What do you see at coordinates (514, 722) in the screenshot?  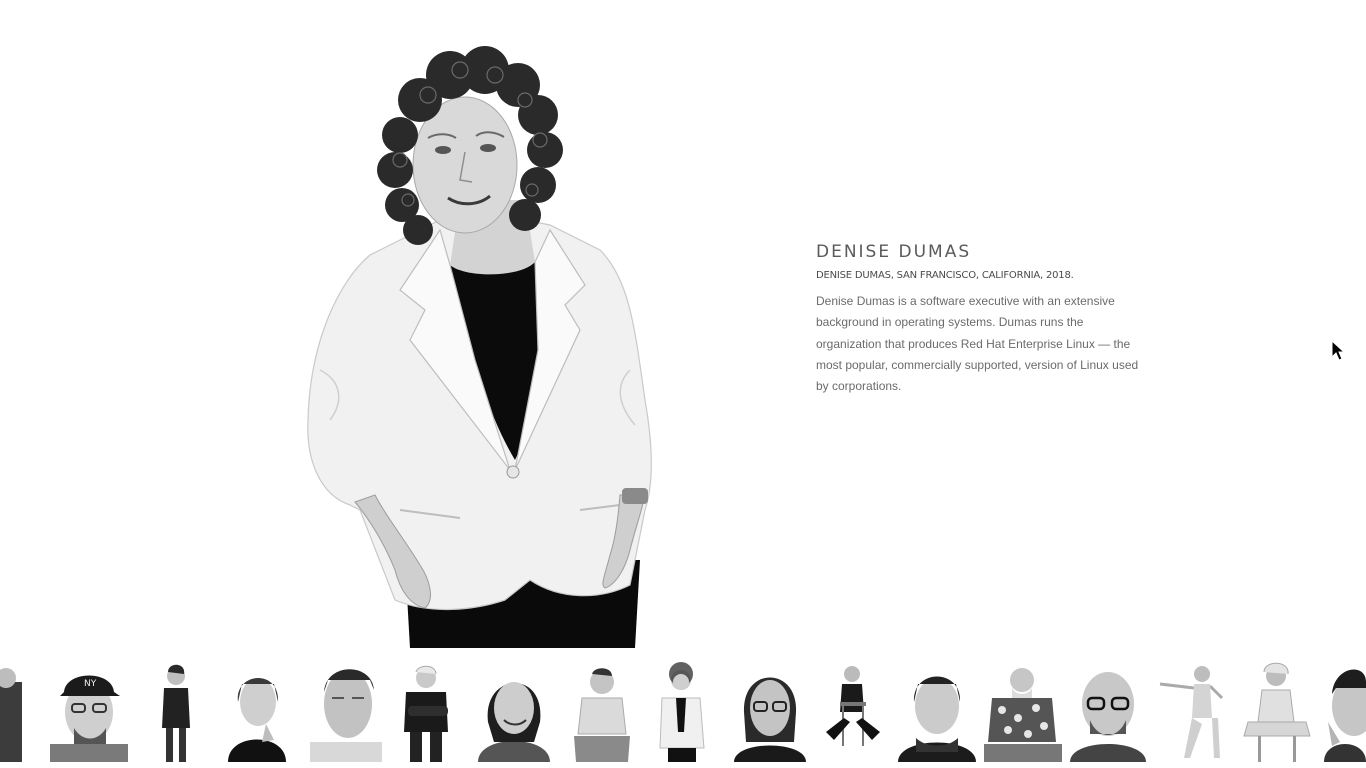 I see `portrait-woman-smiling-icon` at bounding box center [514, 722].